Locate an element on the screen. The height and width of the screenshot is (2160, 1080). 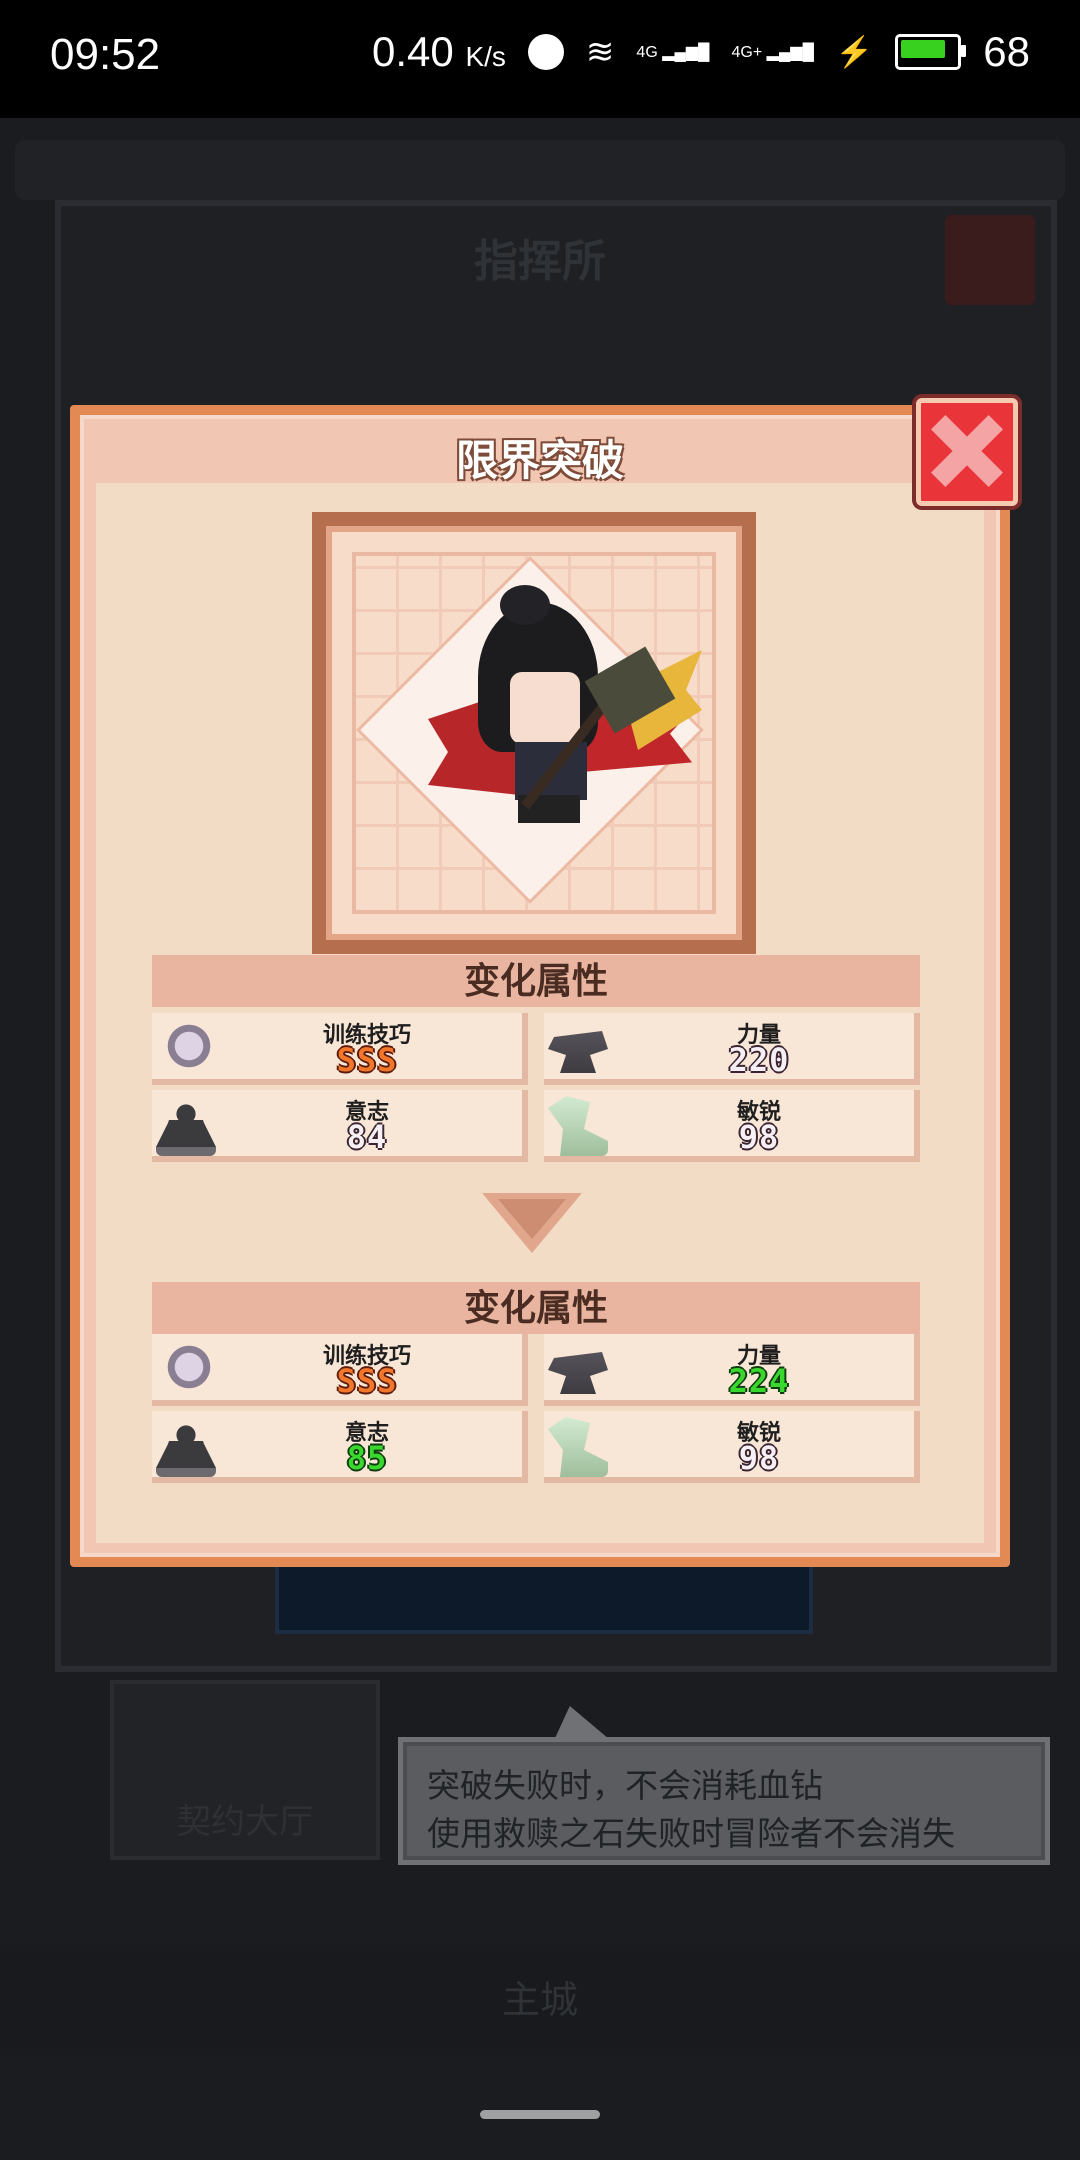
stat-strength: 力量 220 is located at coordinates (732, 1049).